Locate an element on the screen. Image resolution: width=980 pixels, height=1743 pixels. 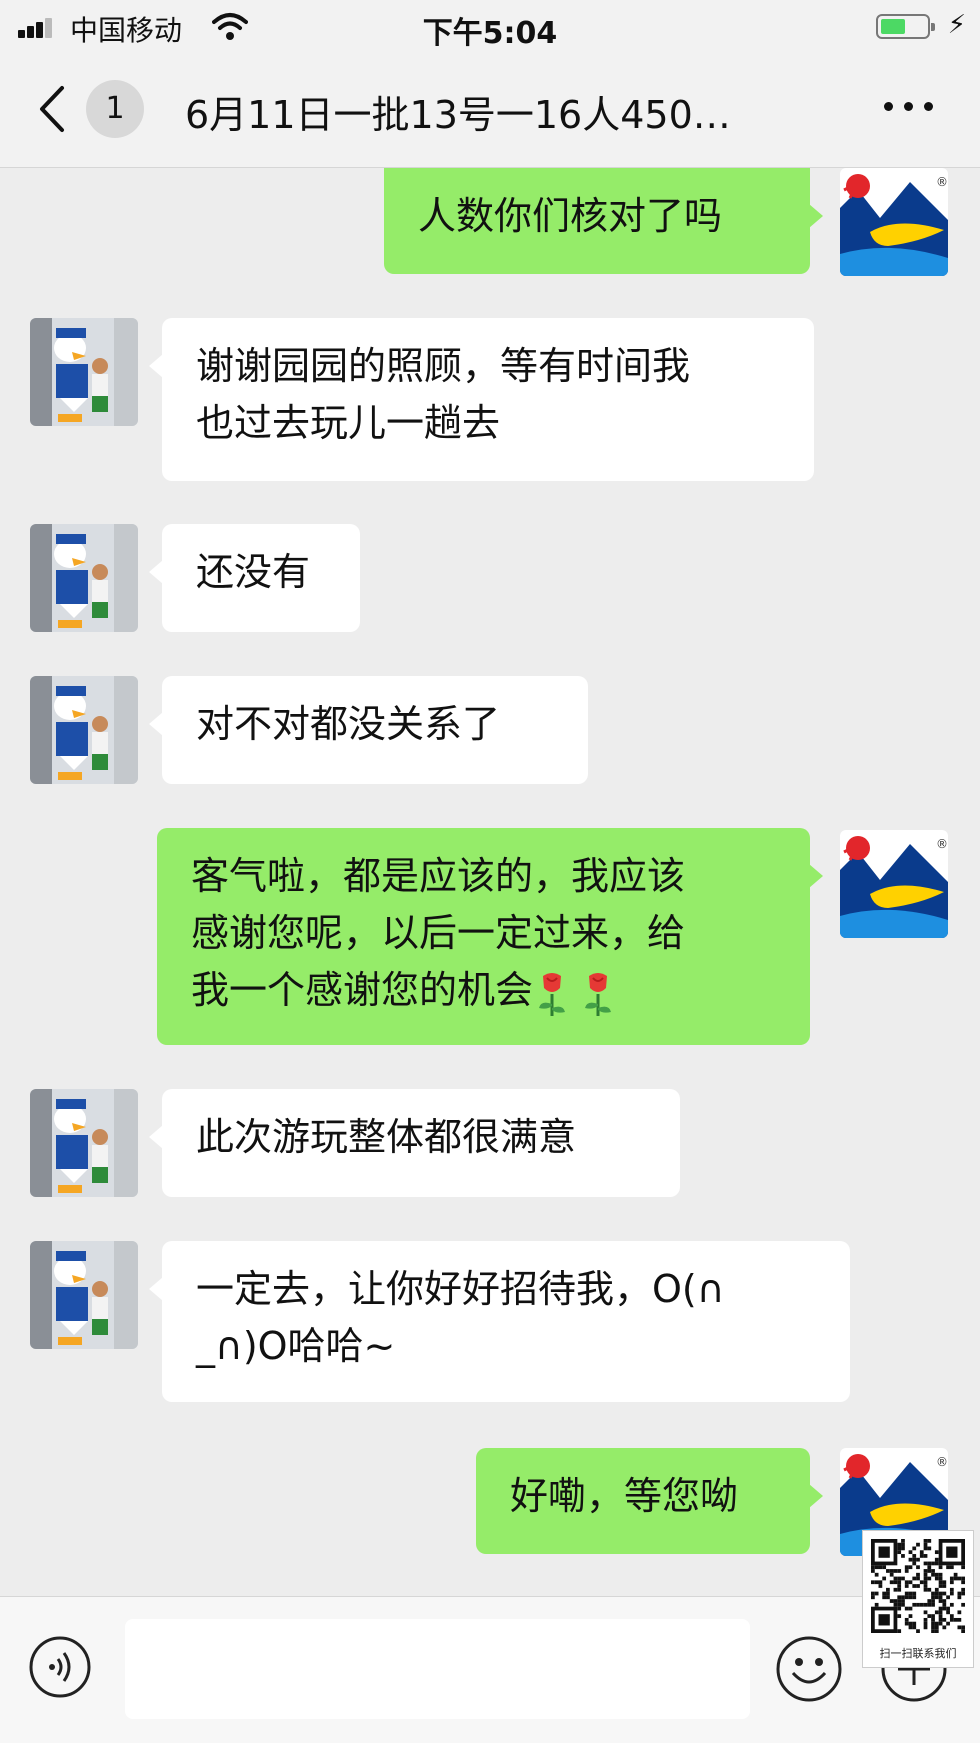
message-text-line: 一定去，让你好好招待我，O(∩ is located at coordinates (460, 1289).